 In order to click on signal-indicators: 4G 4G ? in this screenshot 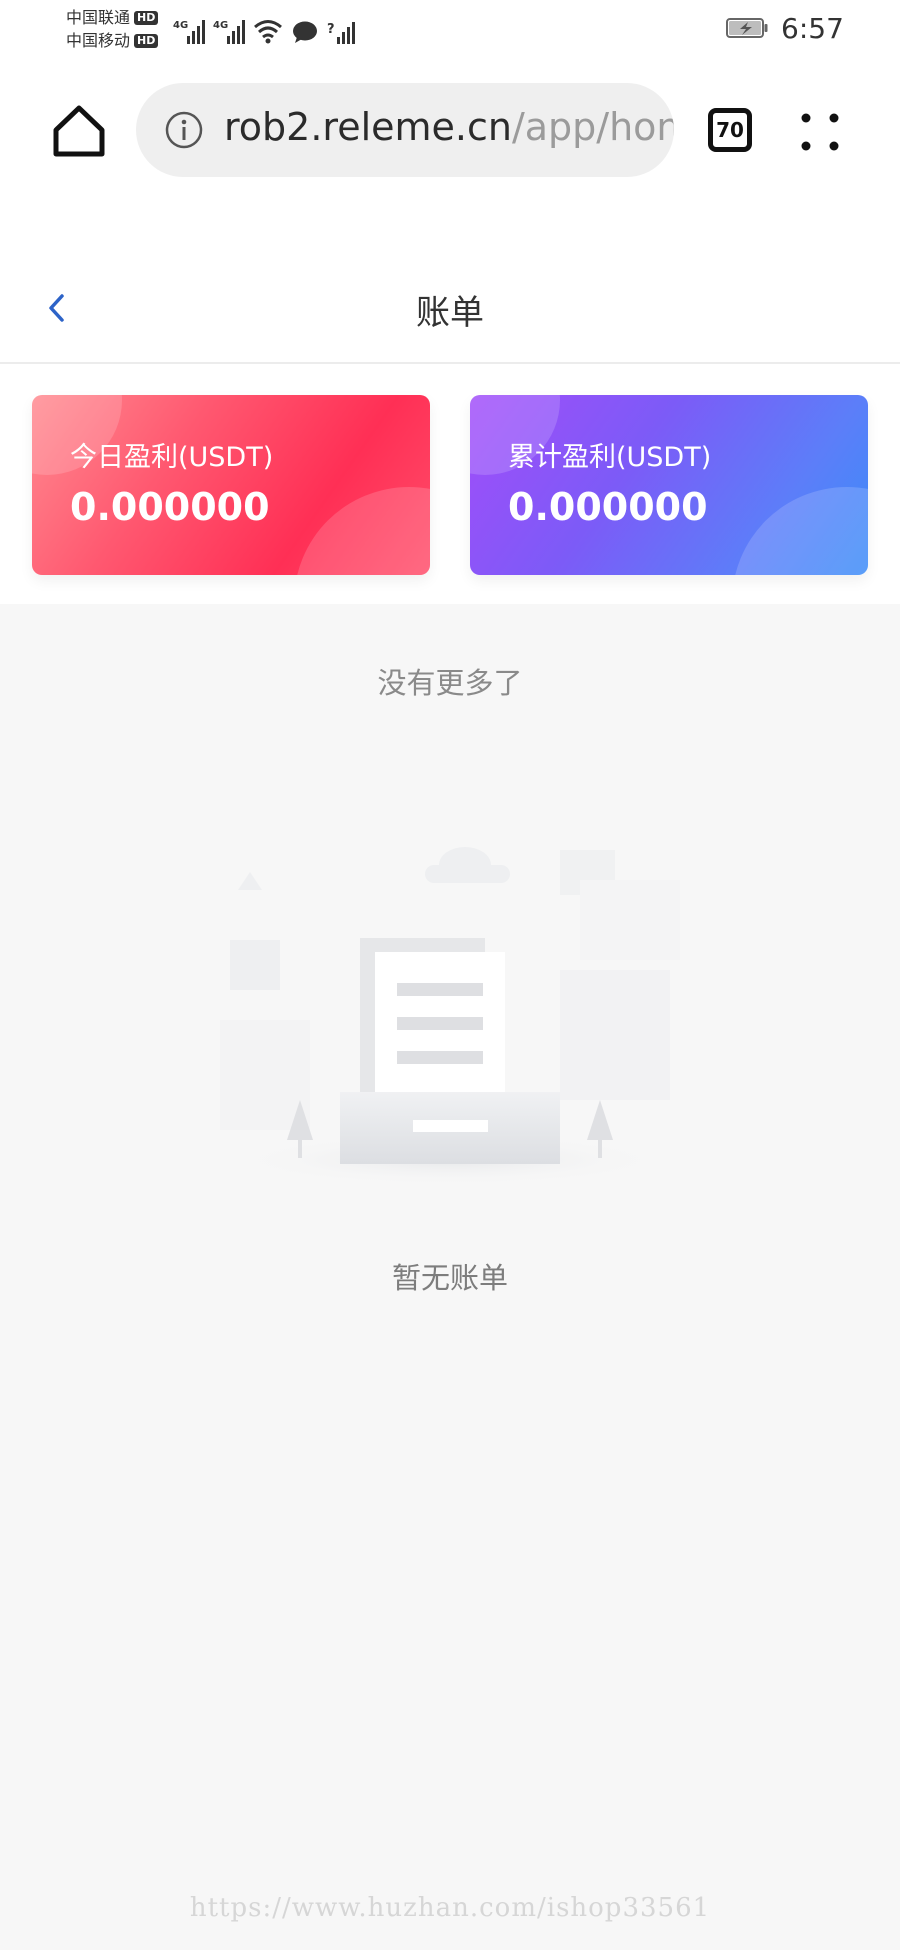, I will do `click(264, 28)`.